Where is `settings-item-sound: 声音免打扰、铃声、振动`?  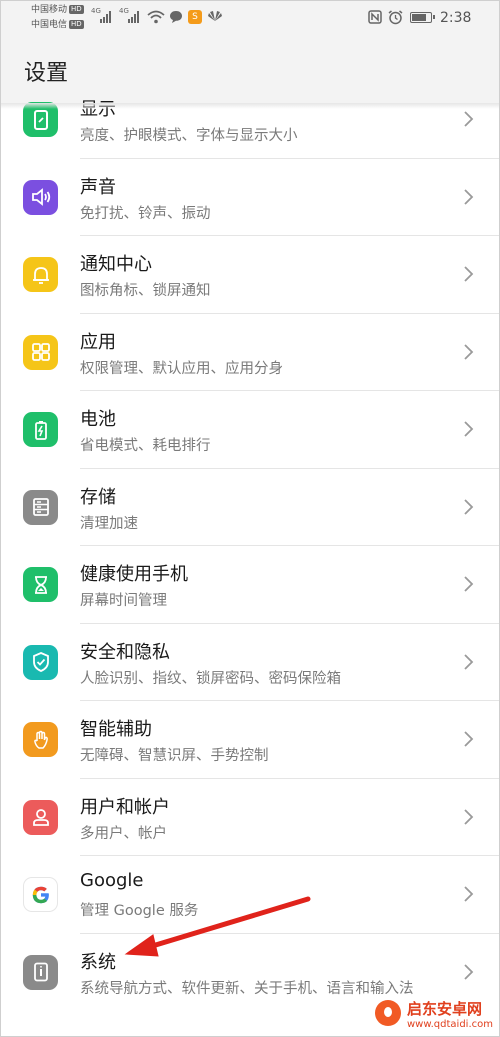
settings-item-sound: 声音免打扰、铃声、振动 is located at coordinates (250, 197).